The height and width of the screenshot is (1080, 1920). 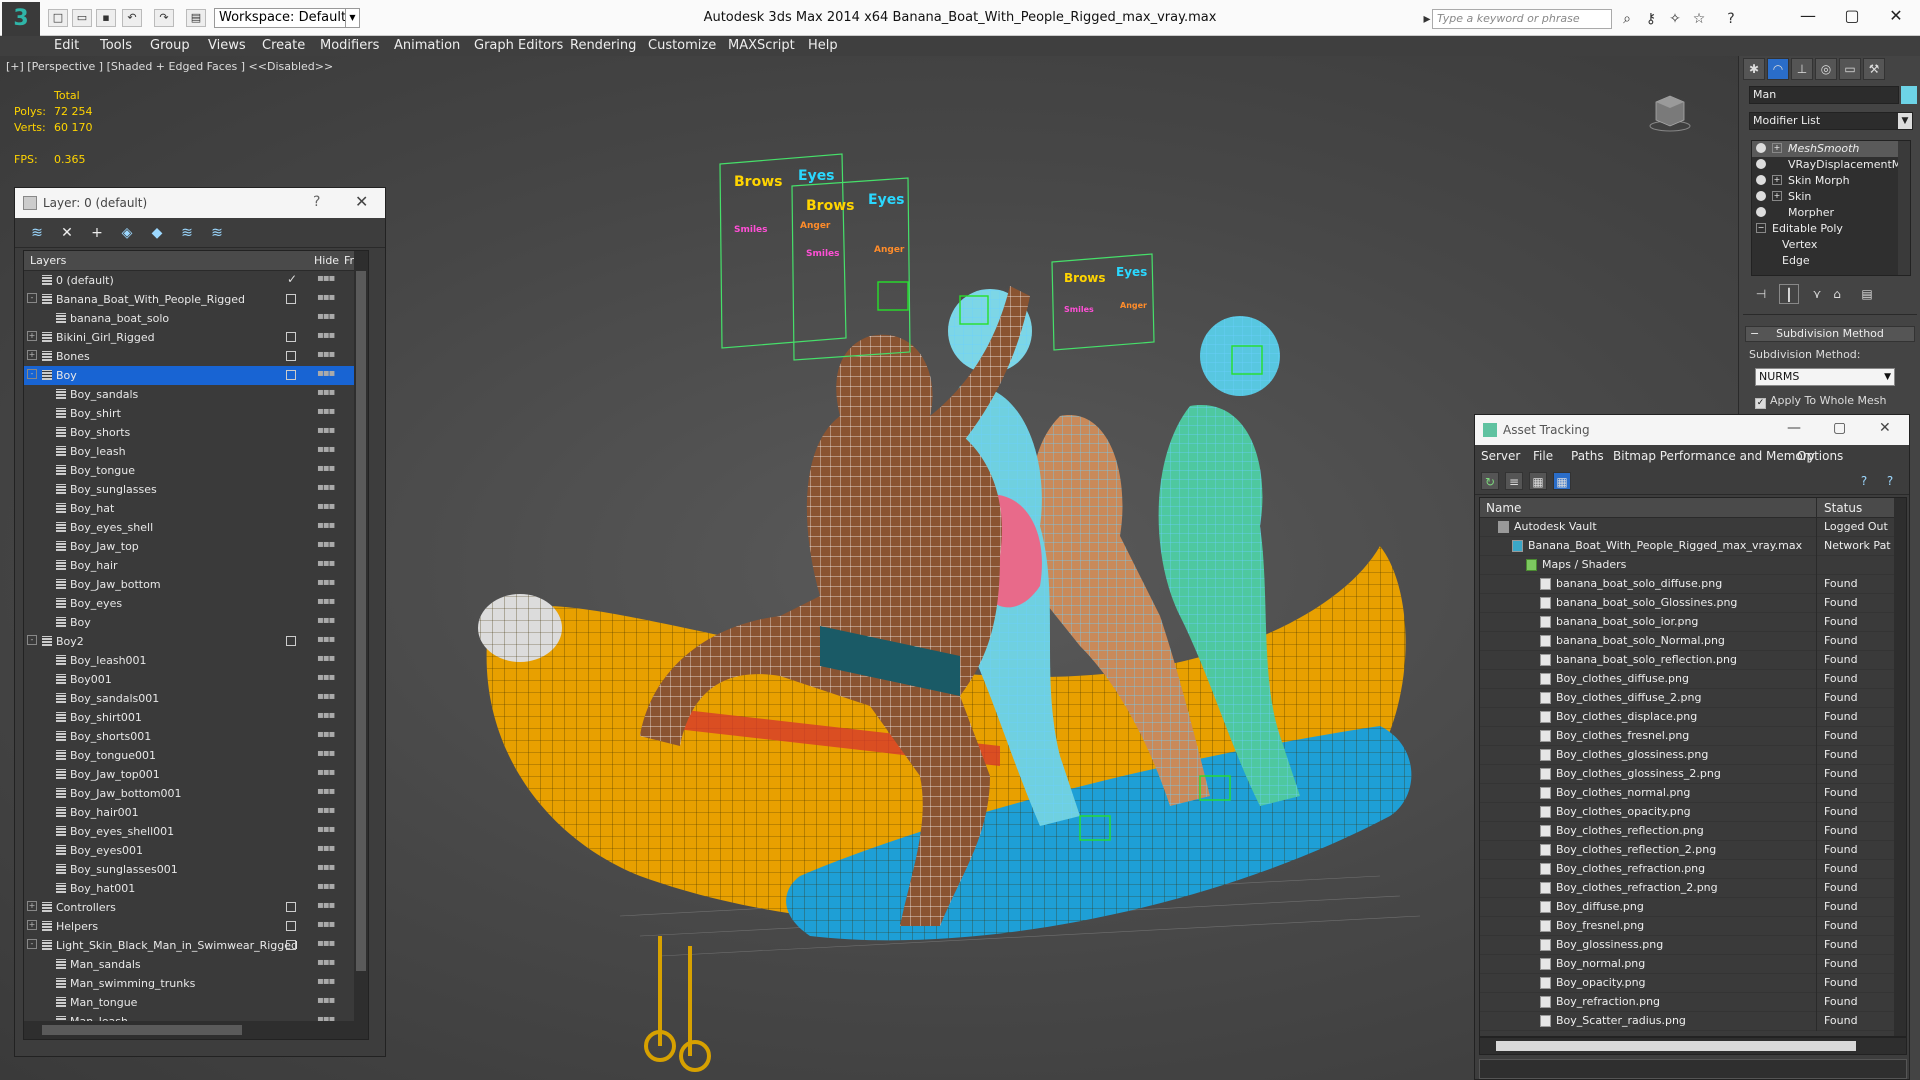 I want to click on refresh-icon: ↻, so click(x=1490, y=481).